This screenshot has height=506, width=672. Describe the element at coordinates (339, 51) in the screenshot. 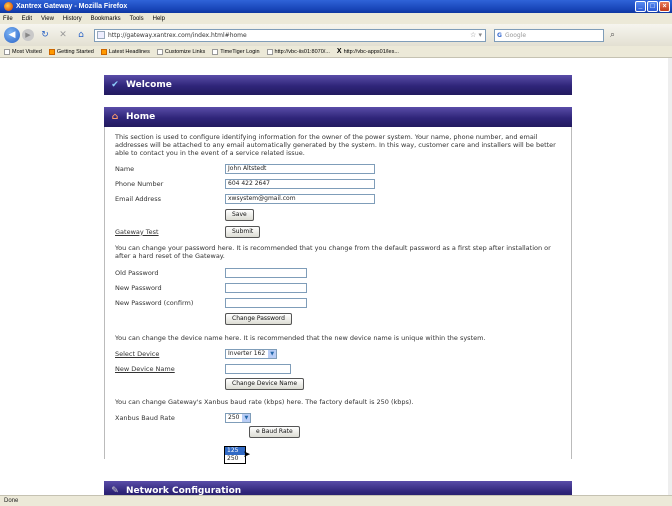

I see `x-icon: X` at that location.